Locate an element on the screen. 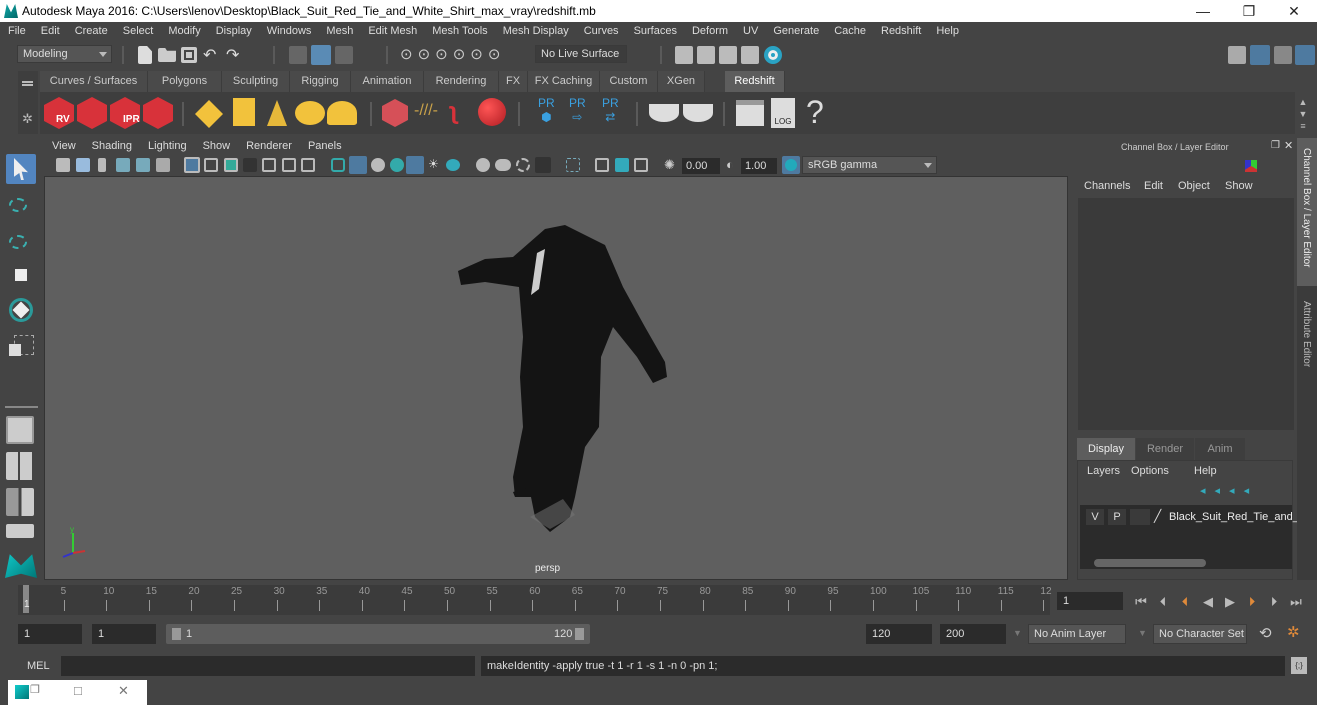 The image size is (1317, 705). 2d-pan-zoom-icon is located at coordinates (143, 165).